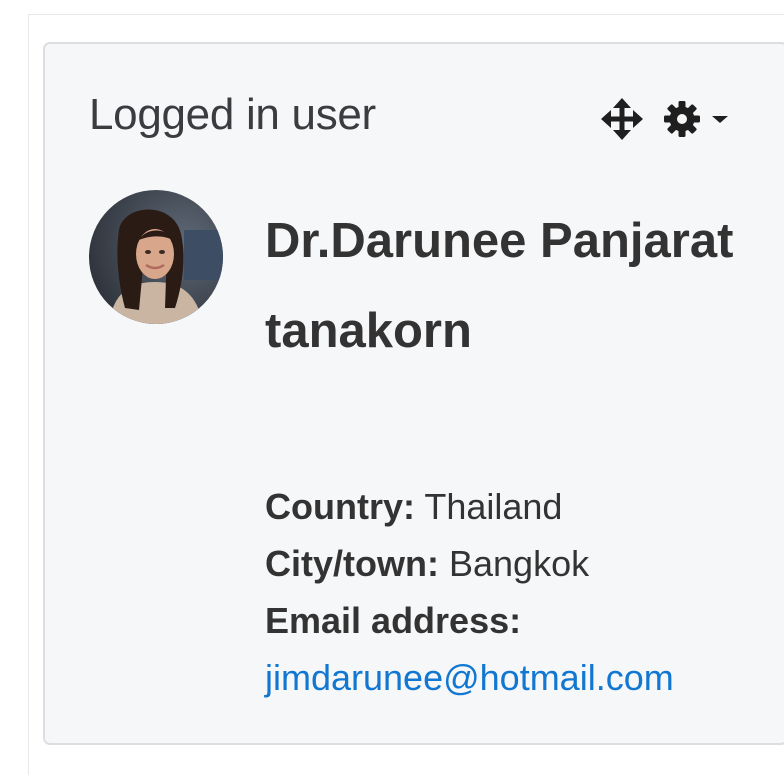  What do you see at coordinates (505, 286) in the screenshot?
I see `user-fullname: Dr.Darunee Panjarattanakorn` at bounding box center [505, 286].